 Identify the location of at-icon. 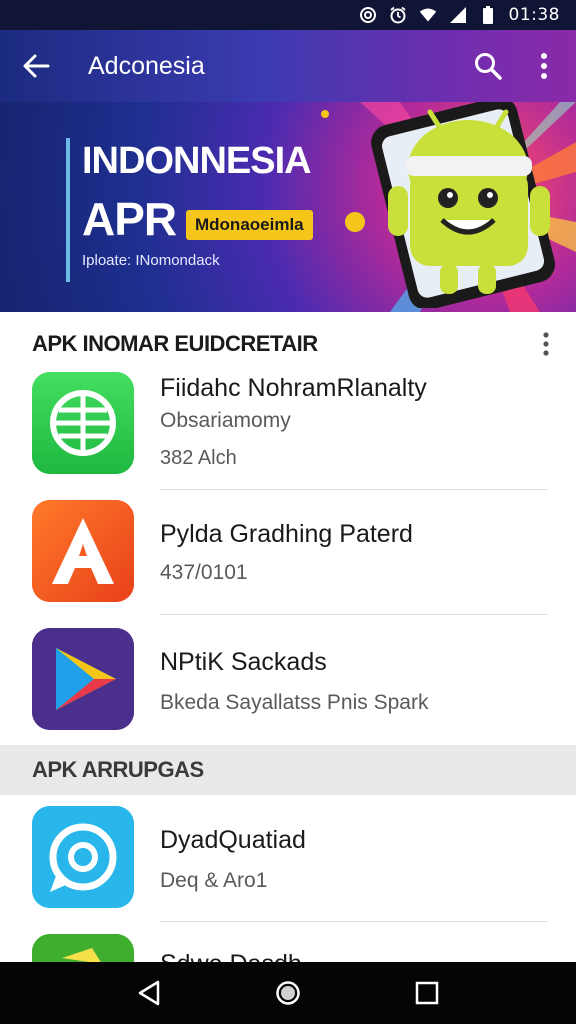
(368, 15).